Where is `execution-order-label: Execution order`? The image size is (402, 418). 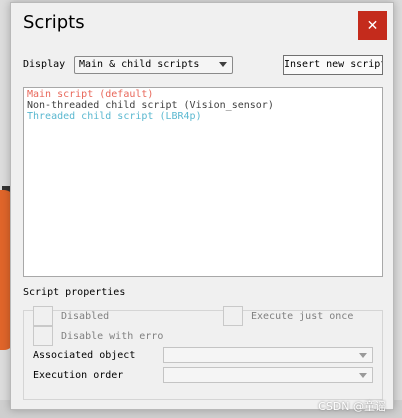
execution-order-label: Execution order is located at coordinates (78, 375).